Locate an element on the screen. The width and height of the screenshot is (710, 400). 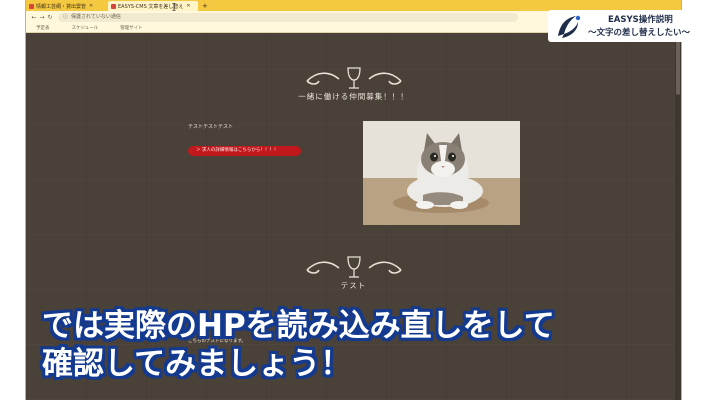
bookmark-item: 管理サイト is located at coordinates (131, 28).